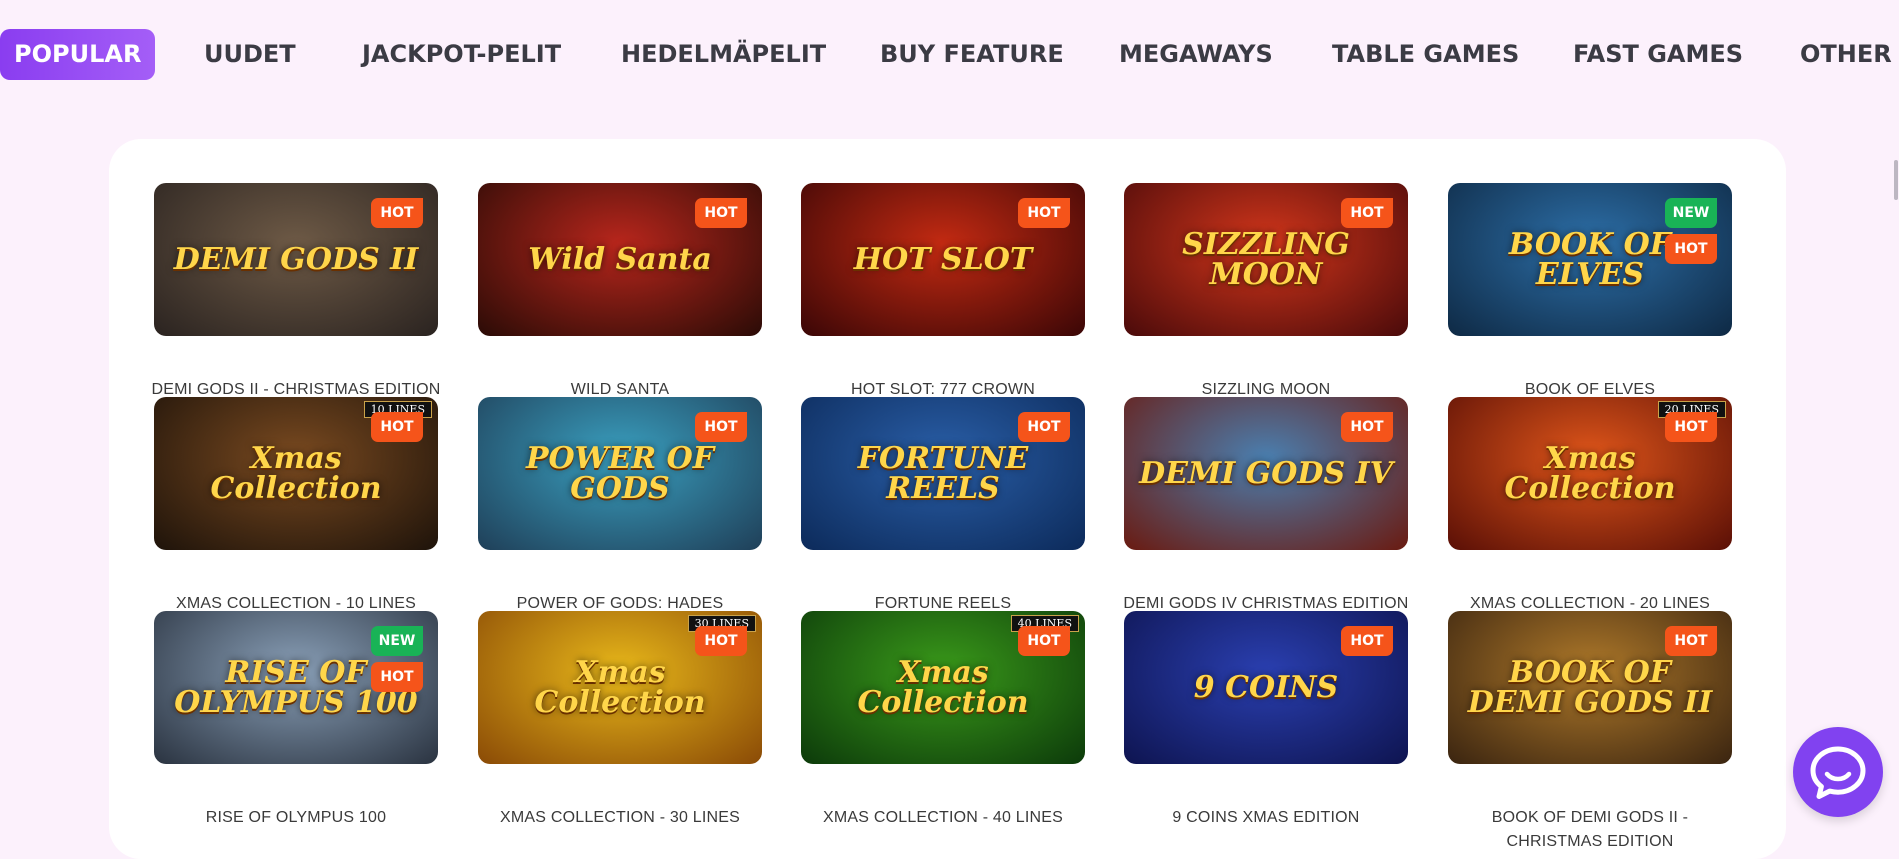  Describe the element at coordinates (723, 54) in the screenshot. I see `tab-hedelmapelit: HEDELMÄPELIT` at that location.